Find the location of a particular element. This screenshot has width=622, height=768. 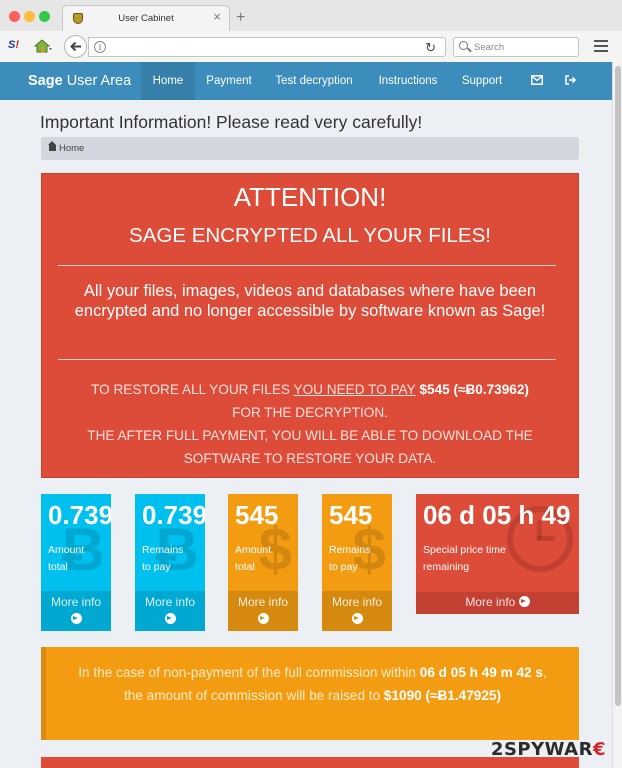

pay-line1-underline: YOU NEED TO PAY is located at coordinates (354, 389).